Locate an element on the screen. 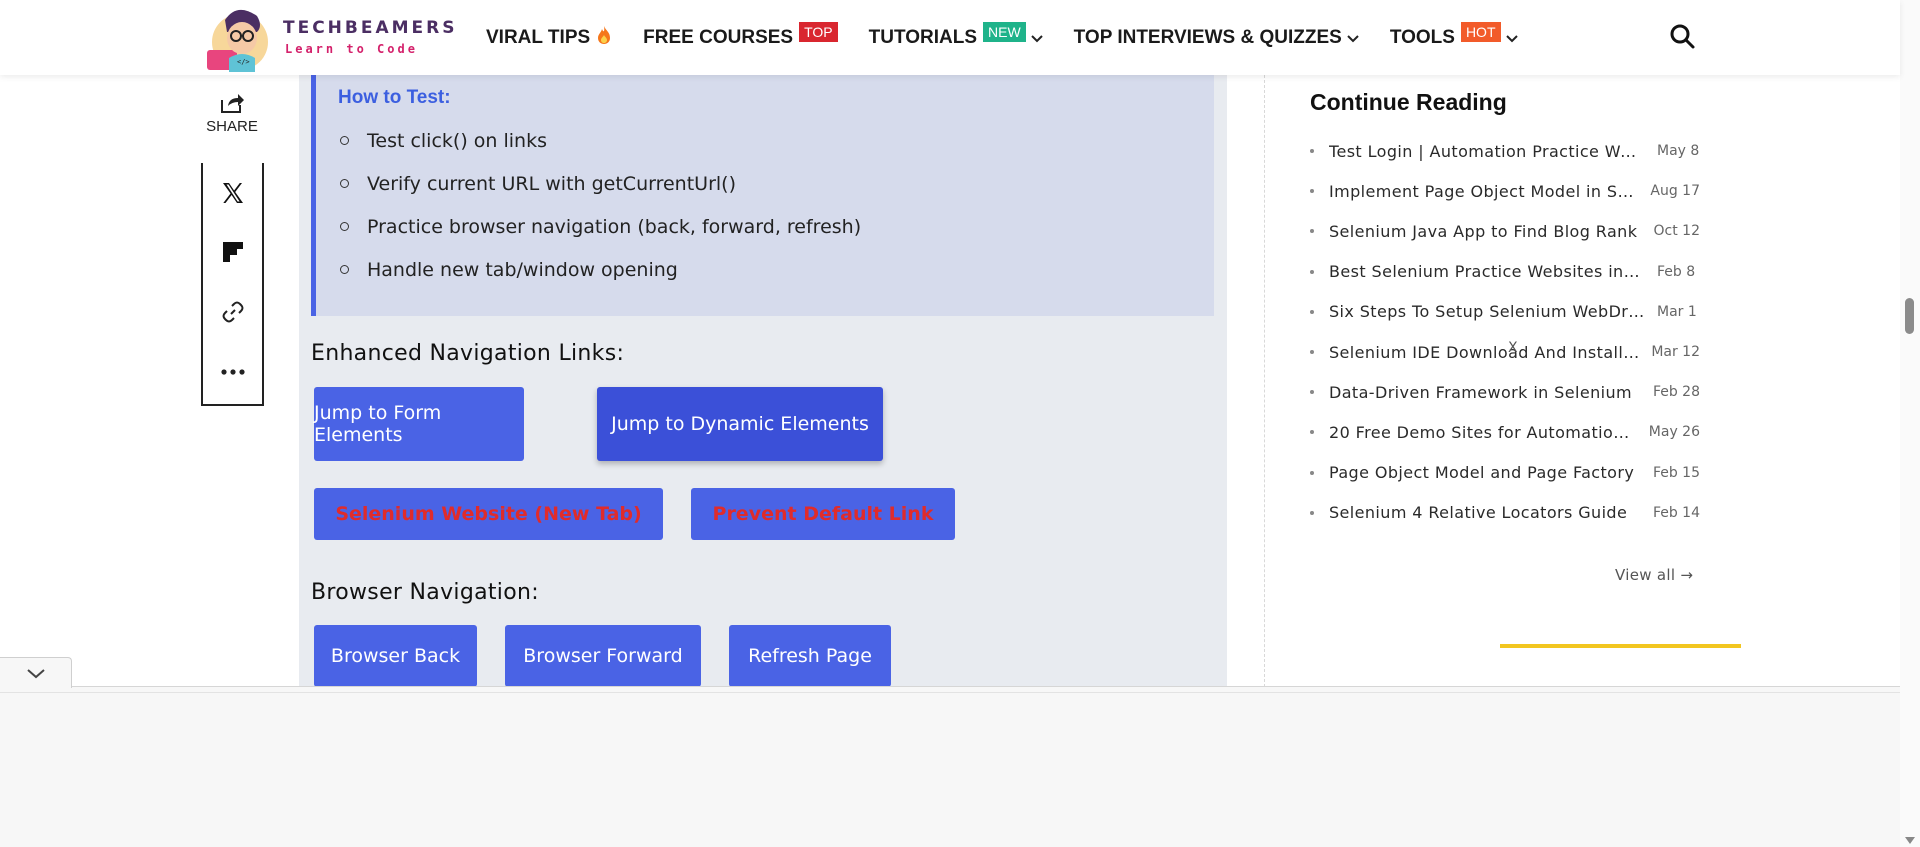 Image resolution: width=1920 pixels, height=847 pixels. share-panel: SHARE is located at coordinates (232, 112).